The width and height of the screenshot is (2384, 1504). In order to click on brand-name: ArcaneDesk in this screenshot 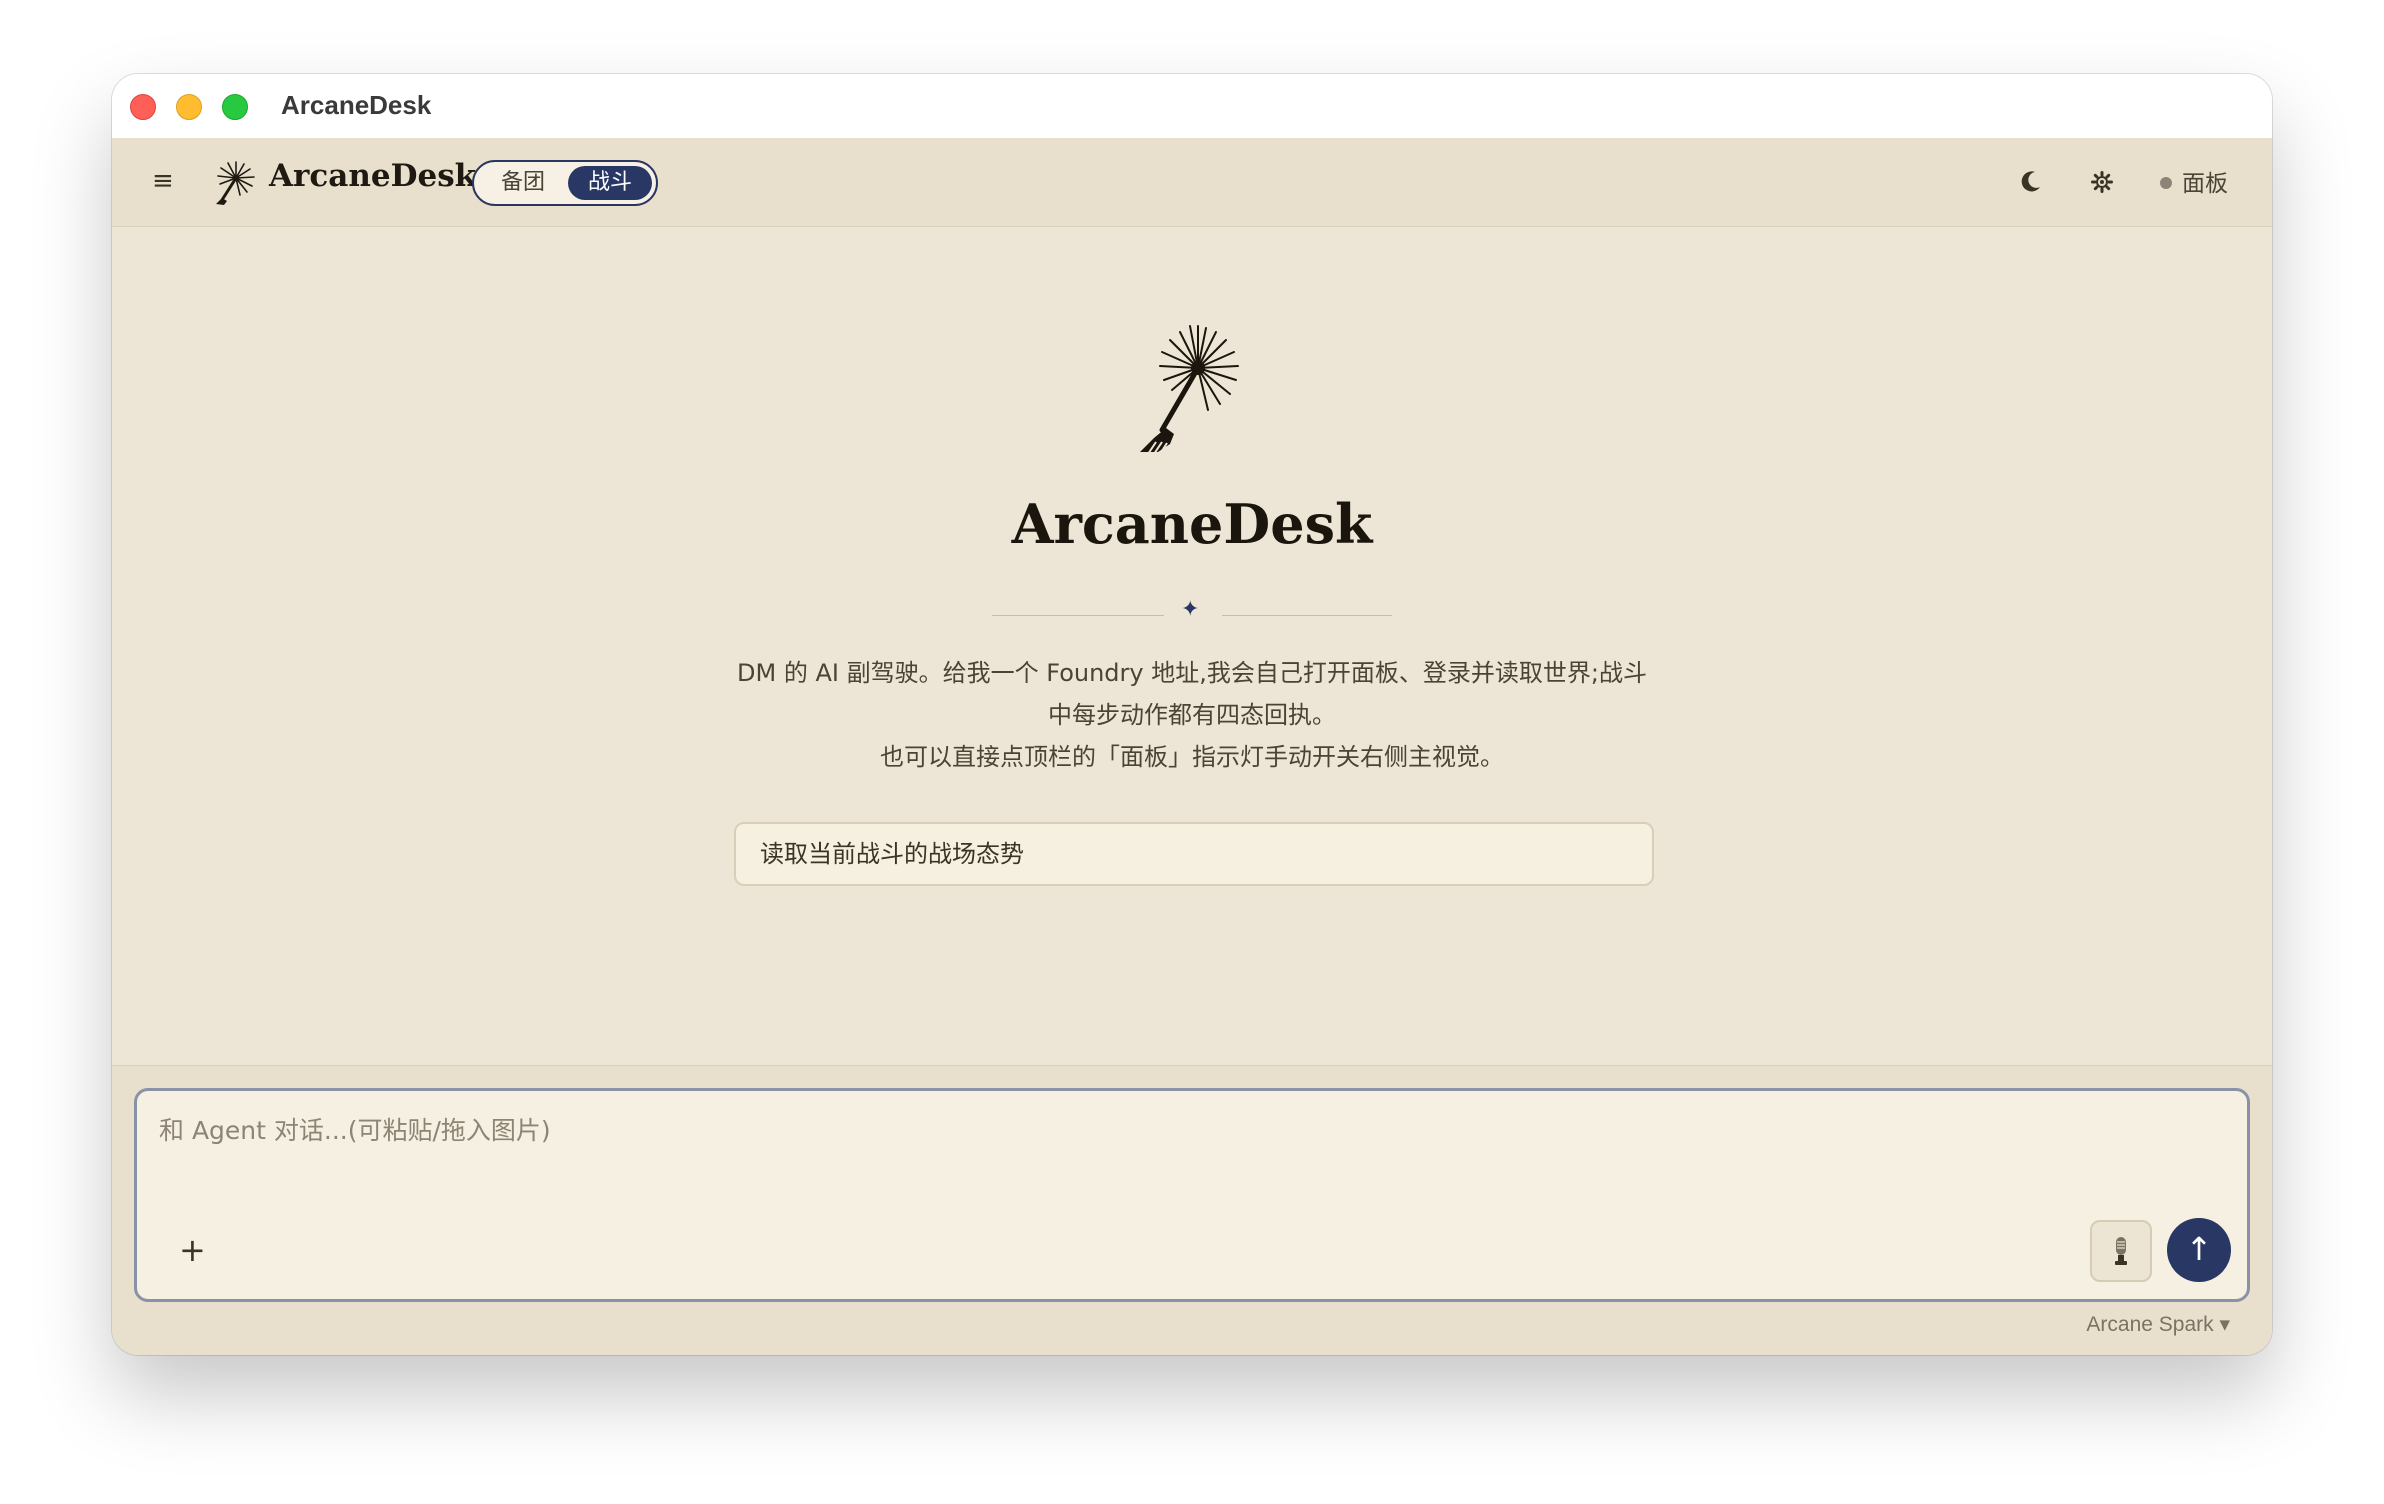, I will do `click(373, 176)`.